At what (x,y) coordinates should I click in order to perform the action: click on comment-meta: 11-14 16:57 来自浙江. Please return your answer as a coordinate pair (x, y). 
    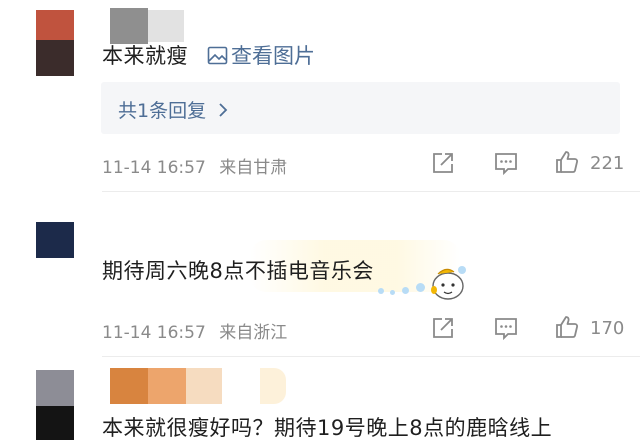
    Looking at the image, I should click on (194, 330).